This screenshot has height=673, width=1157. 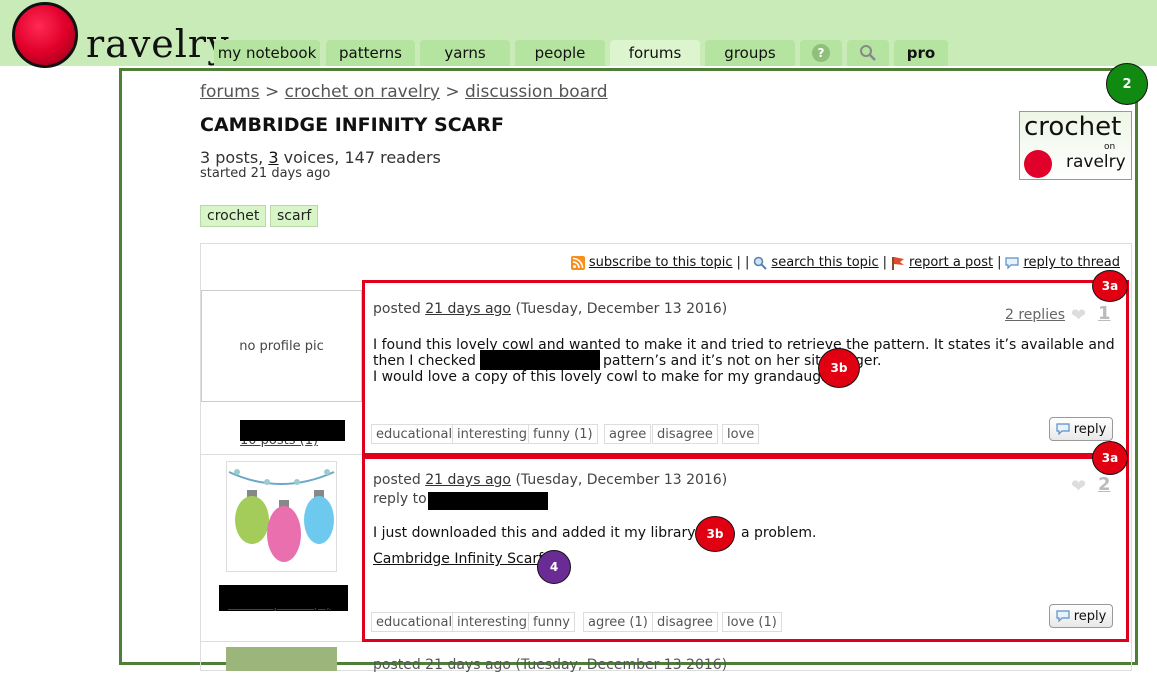 I want to click on search-tab, so click(x=868, y=53).